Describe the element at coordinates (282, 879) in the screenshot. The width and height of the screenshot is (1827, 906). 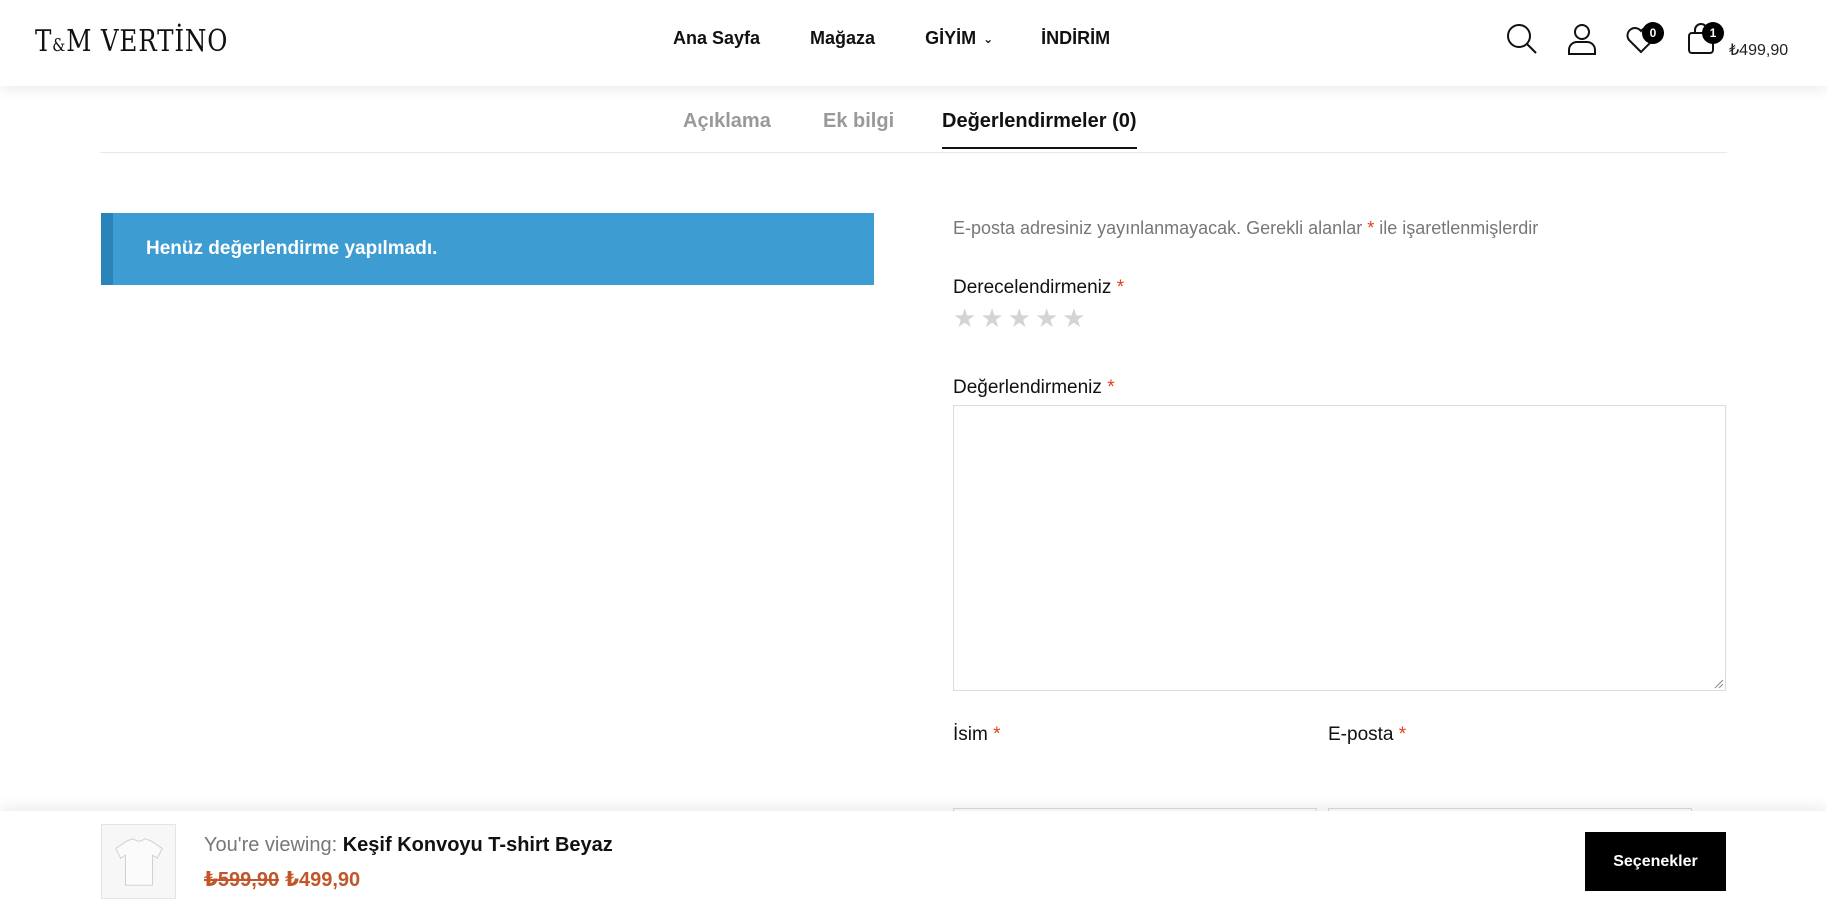
I see `product-price: ₺599,90 ₺499,90` at that location.